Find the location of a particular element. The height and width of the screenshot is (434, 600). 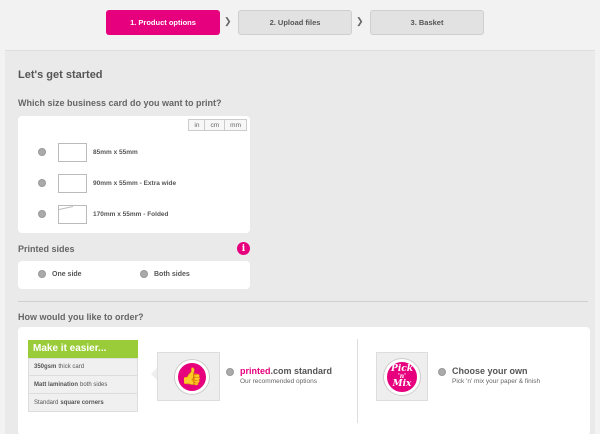

printed-sides-label: Printed sides is located at coordinates (46, 249).